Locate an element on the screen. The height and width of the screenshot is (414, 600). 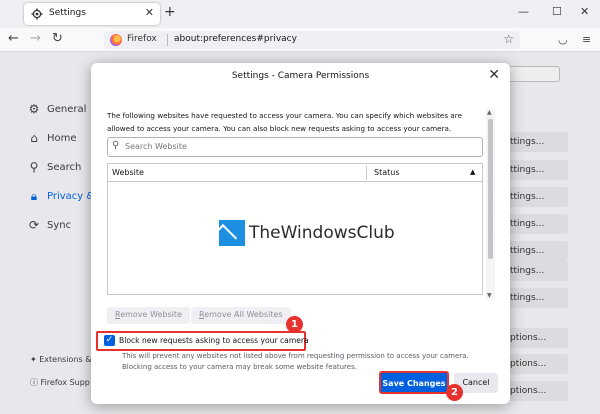
sidebar-item-sync: ⟳ Sync is located at coordinates (49, 225).